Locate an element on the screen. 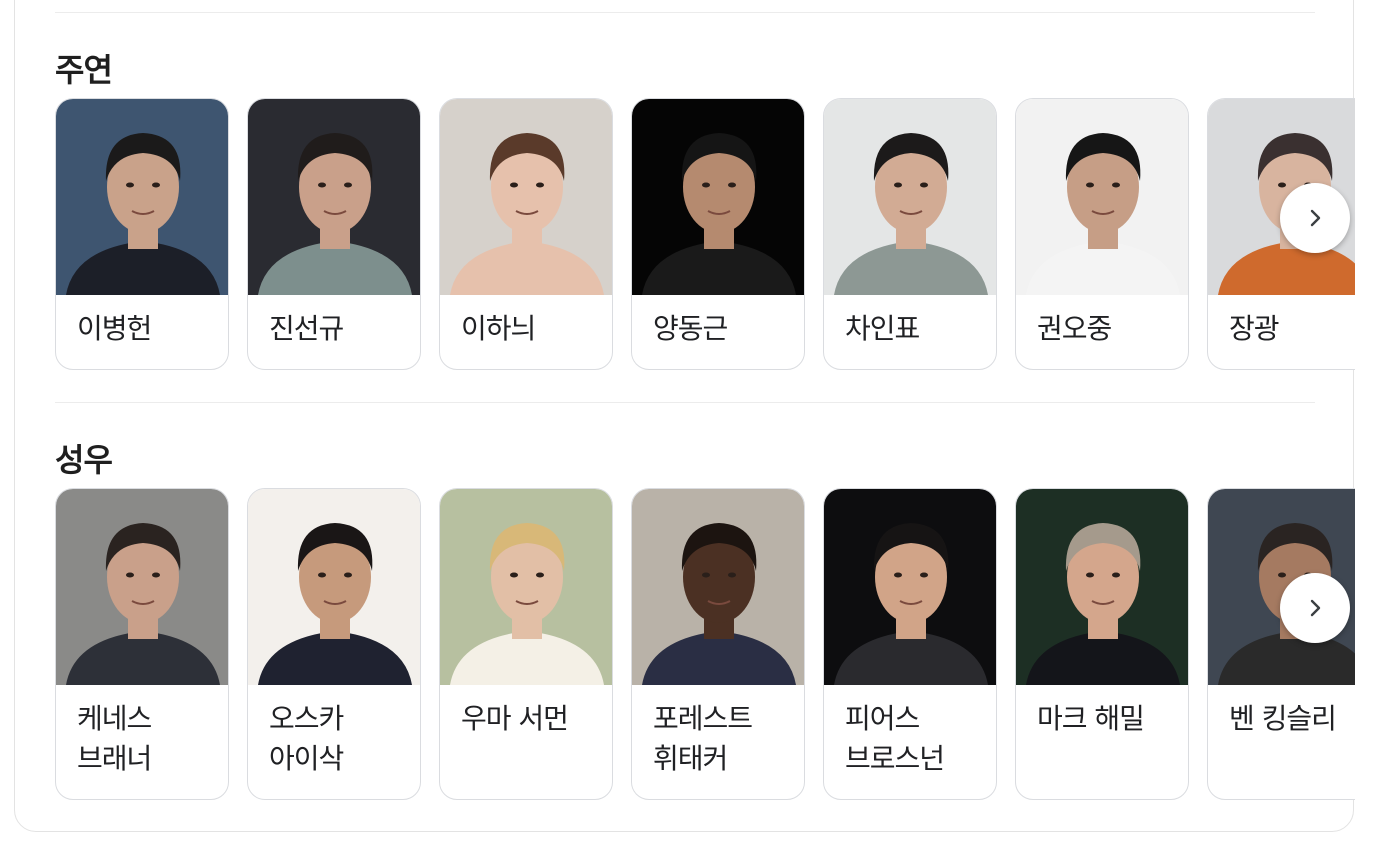  cast-card: 마크 해밀 is located at coordinates (1102, 644).